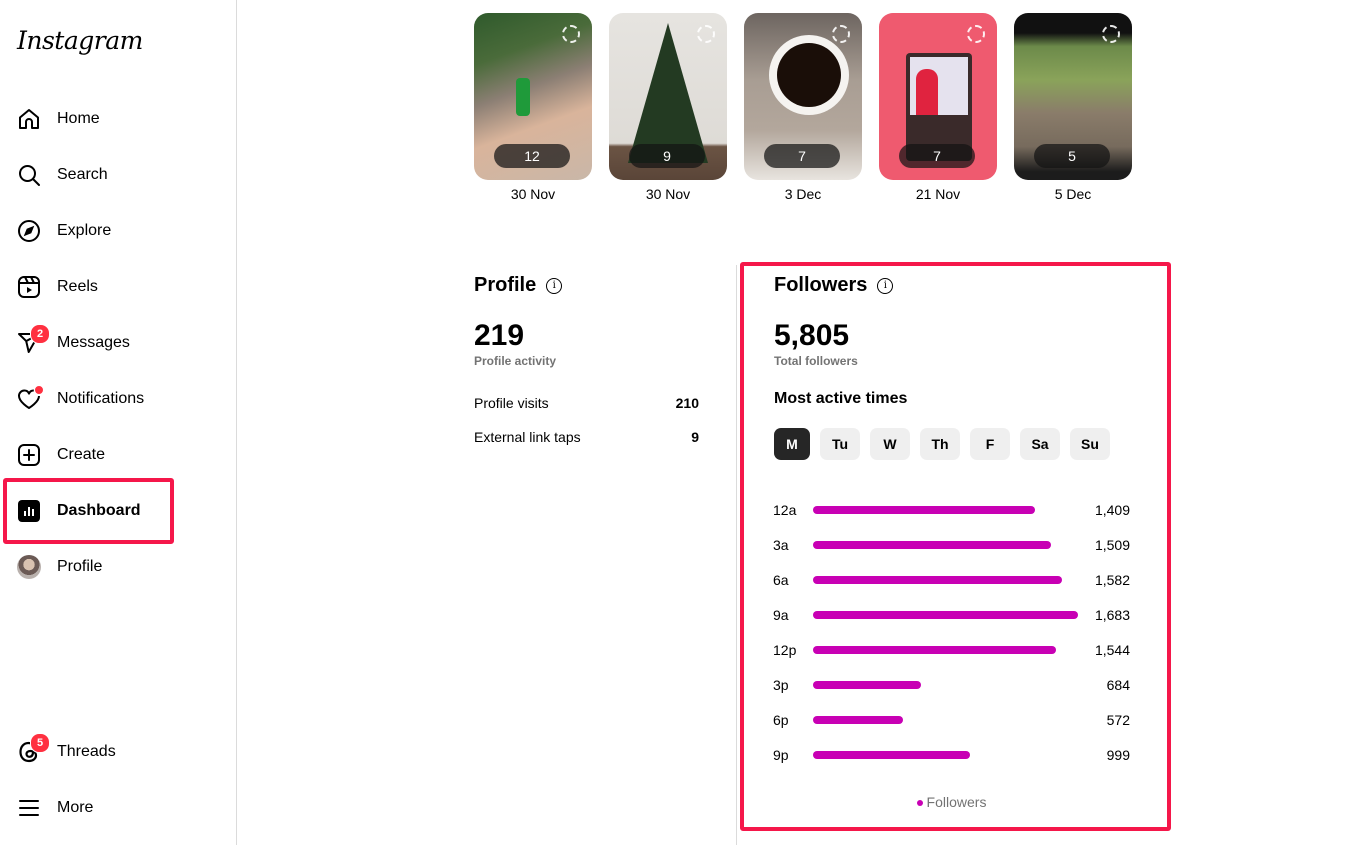 The image size is (1364, 845). Describe the element at coordinates (30, 398) in the screenshot. I see `heart-icon` at that location.